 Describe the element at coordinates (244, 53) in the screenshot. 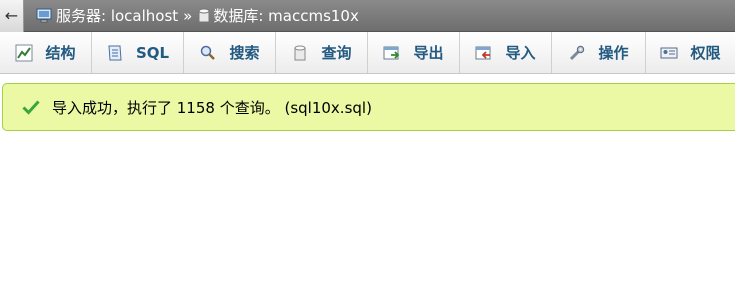

I see `tab-search-label: 搜索` at that location.